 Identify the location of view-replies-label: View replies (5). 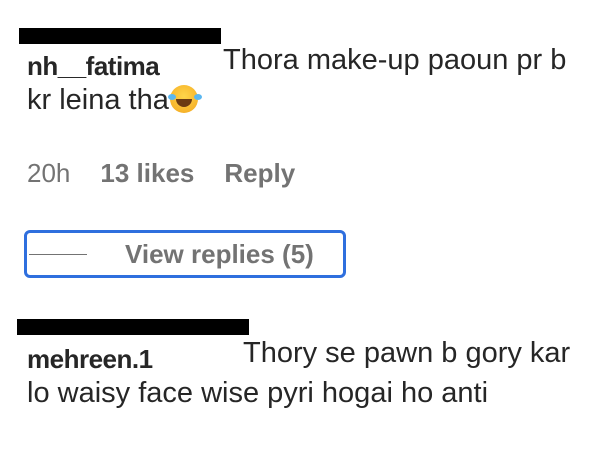
(219, 253).